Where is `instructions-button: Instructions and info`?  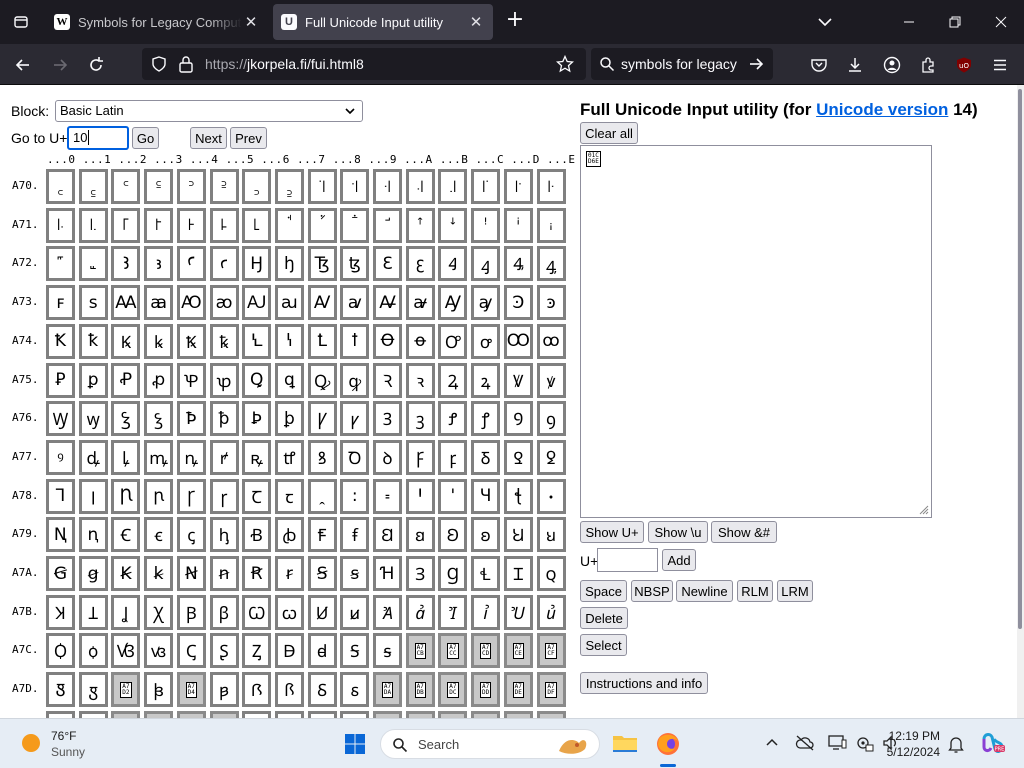
instructions-button: Instructions and info is located at coordinates (644, 683).